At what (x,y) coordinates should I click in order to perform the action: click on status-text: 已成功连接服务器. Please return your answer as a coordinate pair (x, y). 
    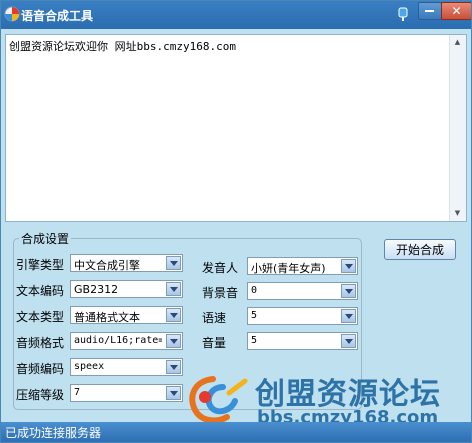
    Looking at the image, I should click on (53, 433).